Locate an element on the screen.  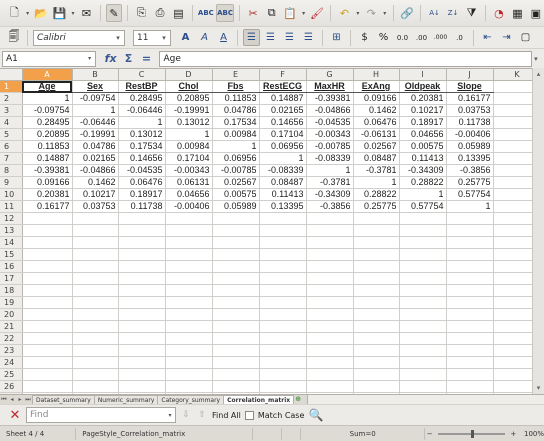
cell: 0.13012 is located at coordinates (142, 135).